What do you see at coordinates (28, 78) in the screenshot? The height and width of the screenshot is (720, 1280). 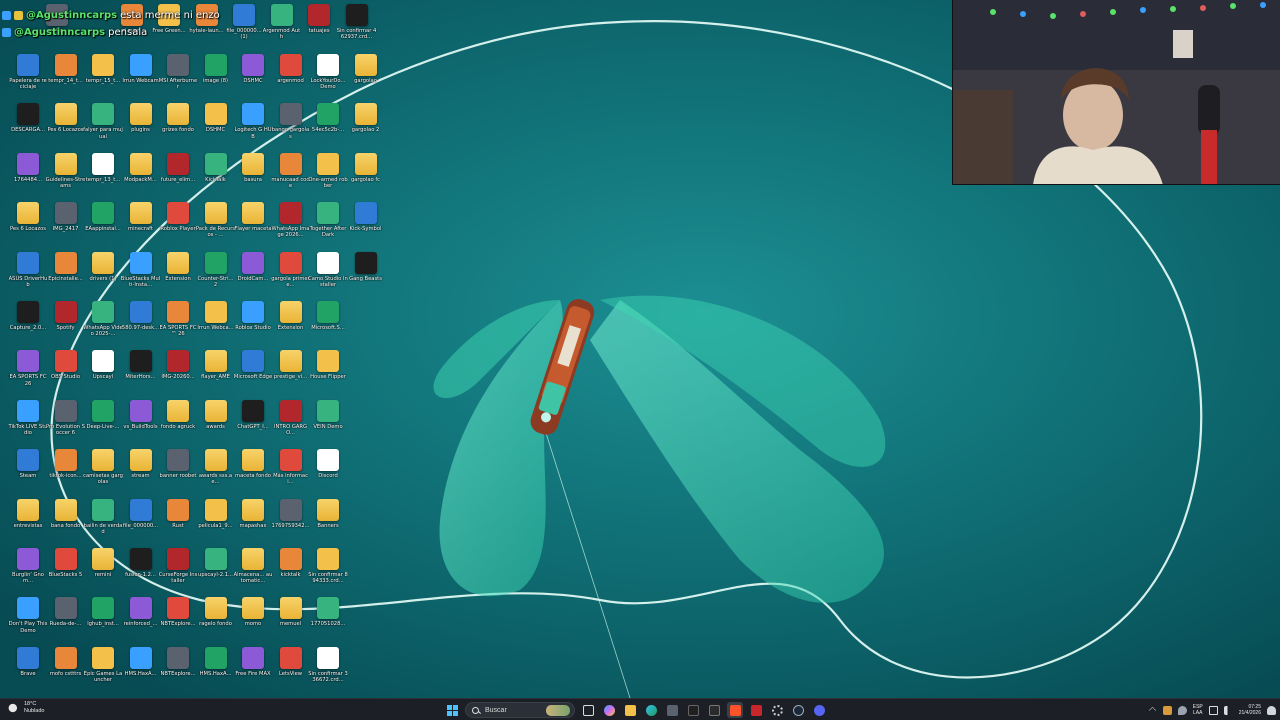 I see `desktop-icon: Papelera de reciclaje` at bounding box center [28, 78].